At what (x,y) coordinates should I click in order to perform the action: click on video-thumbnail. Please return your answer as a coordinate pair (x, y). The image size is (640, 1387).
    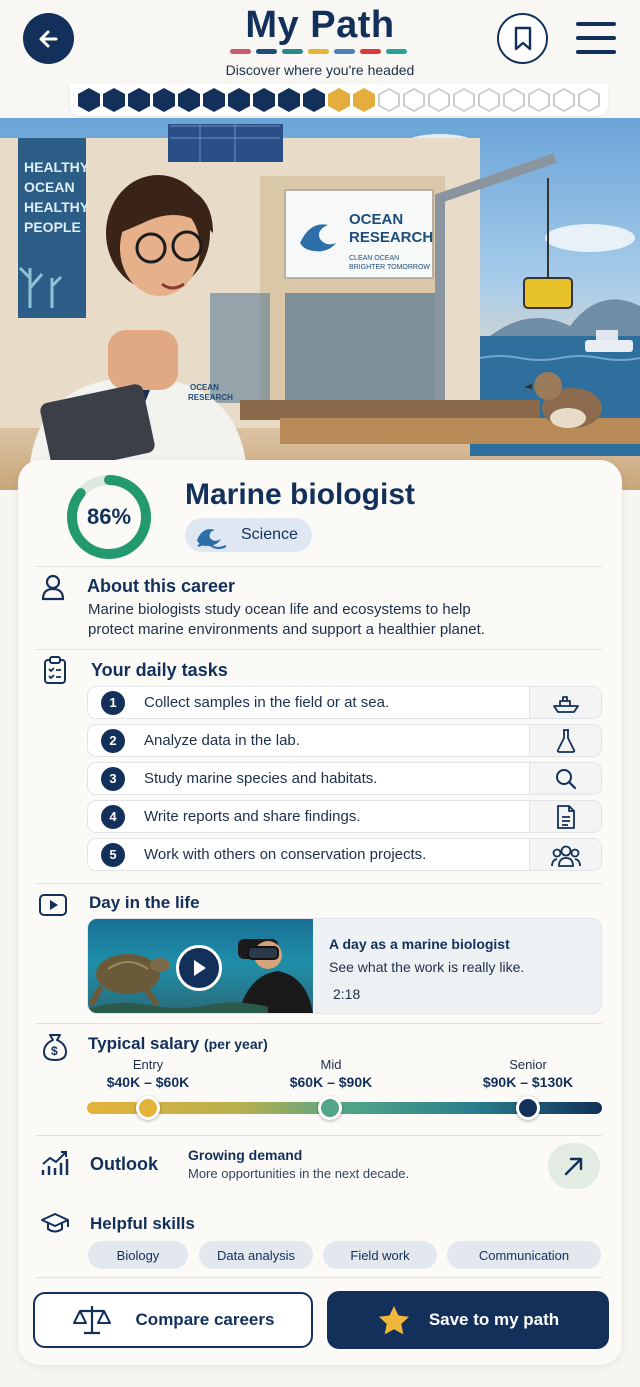
    Looking at the image, I should click on (200, 966).